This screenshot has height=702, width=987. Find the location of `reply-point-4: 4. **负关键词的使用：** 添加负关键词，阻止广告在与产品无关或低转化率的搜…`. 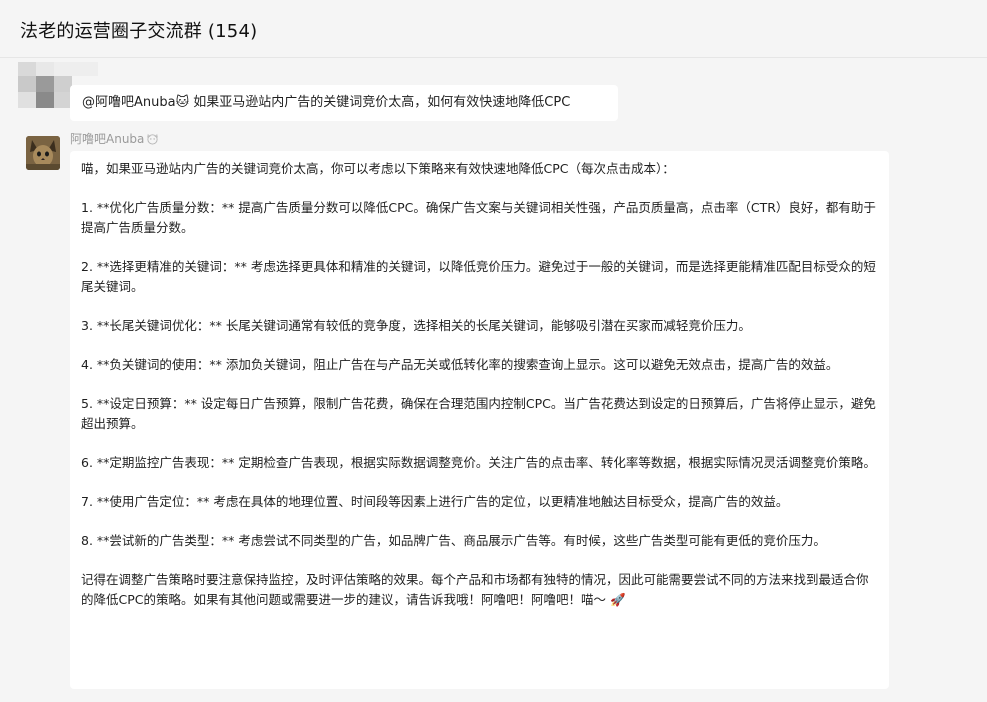

reply-point-4: 4. **负关键词的使用：** 添加负关键词，阻止广告在与产品无关或低转化率的搜… is located at coordinates (460, 364).